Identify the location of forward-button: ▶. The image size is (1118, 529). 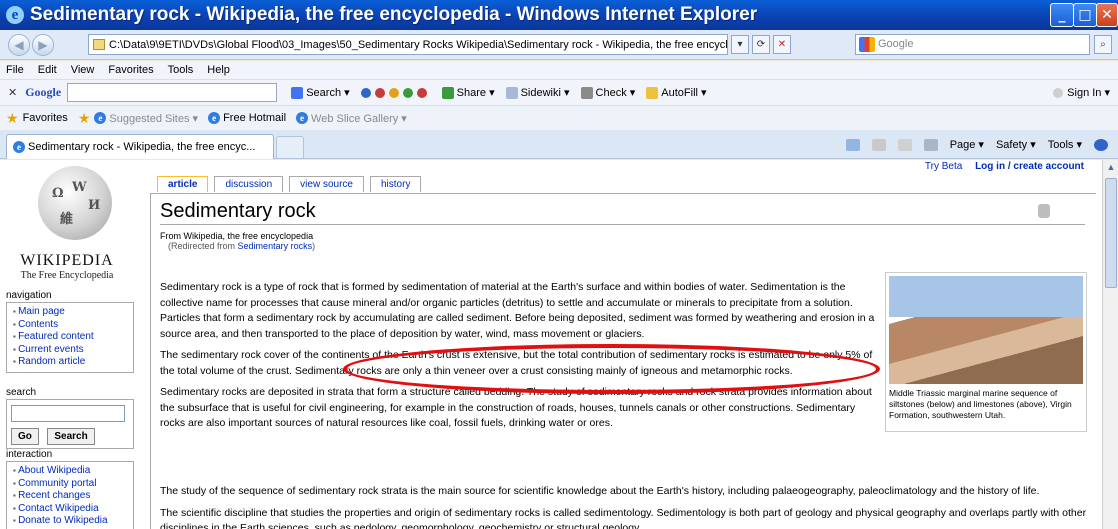
(43, 44).